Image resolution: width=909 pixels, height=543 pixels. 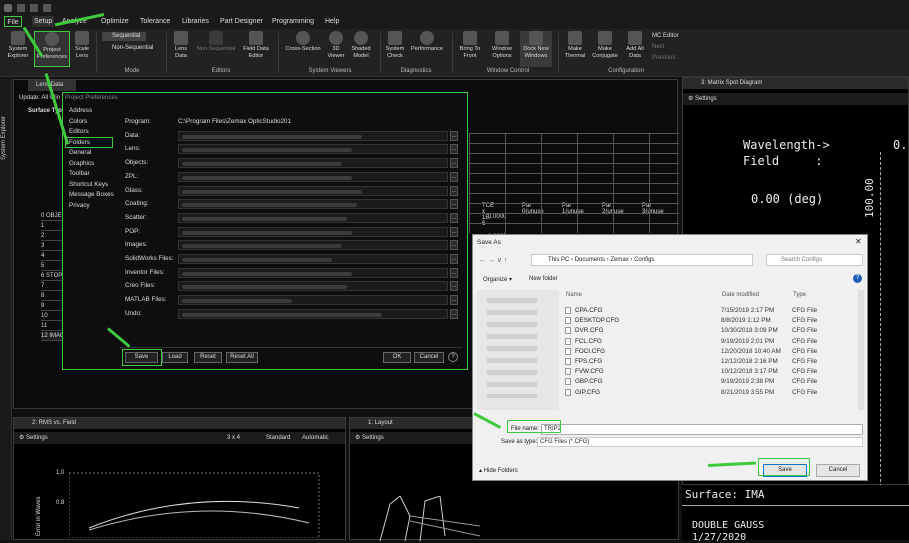 I want to click on save-as-cancel-button: Cancel, so click(x=838, y=470).